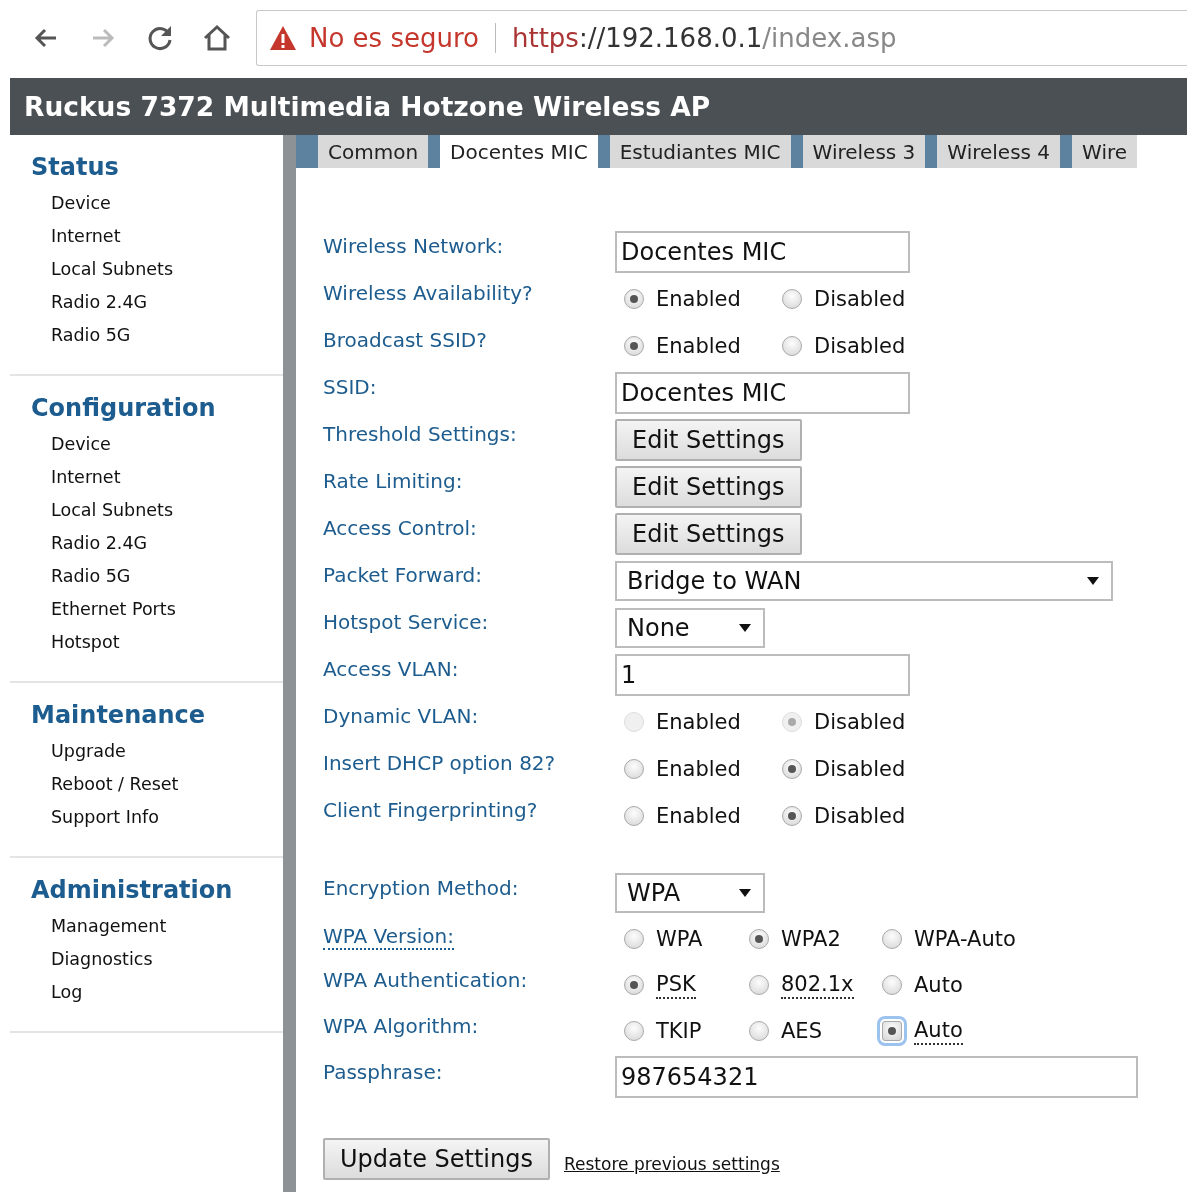  What do you see at coordinates (388, 937) in the screenshot?
I see `field-label: WPA Version:` at bounding box center [388, 937].